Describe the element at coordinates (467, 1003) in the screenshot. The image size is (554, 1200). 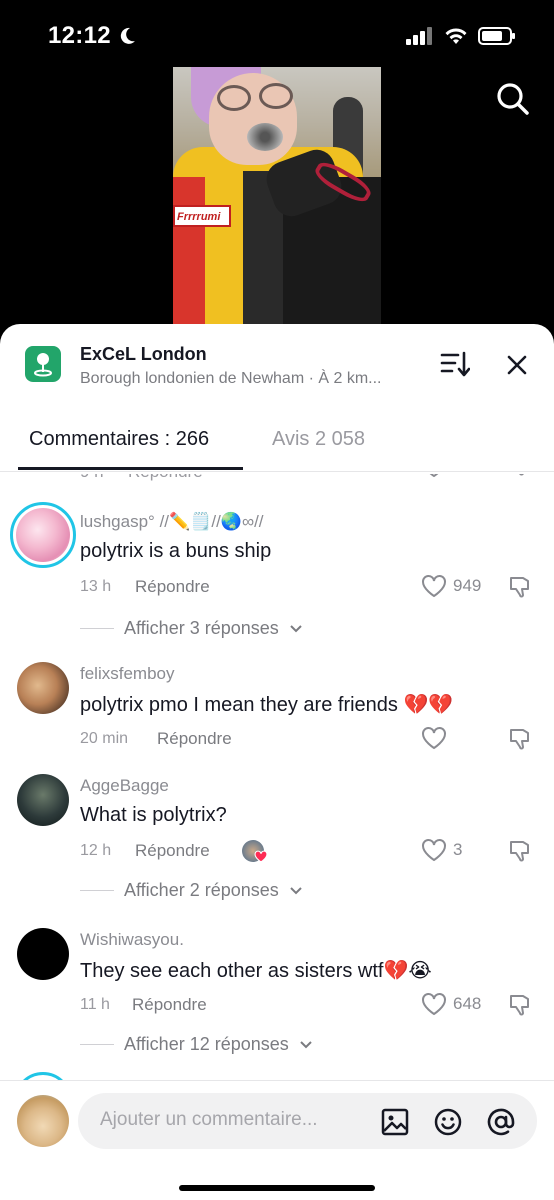
I see `like-count: 648` at that location.